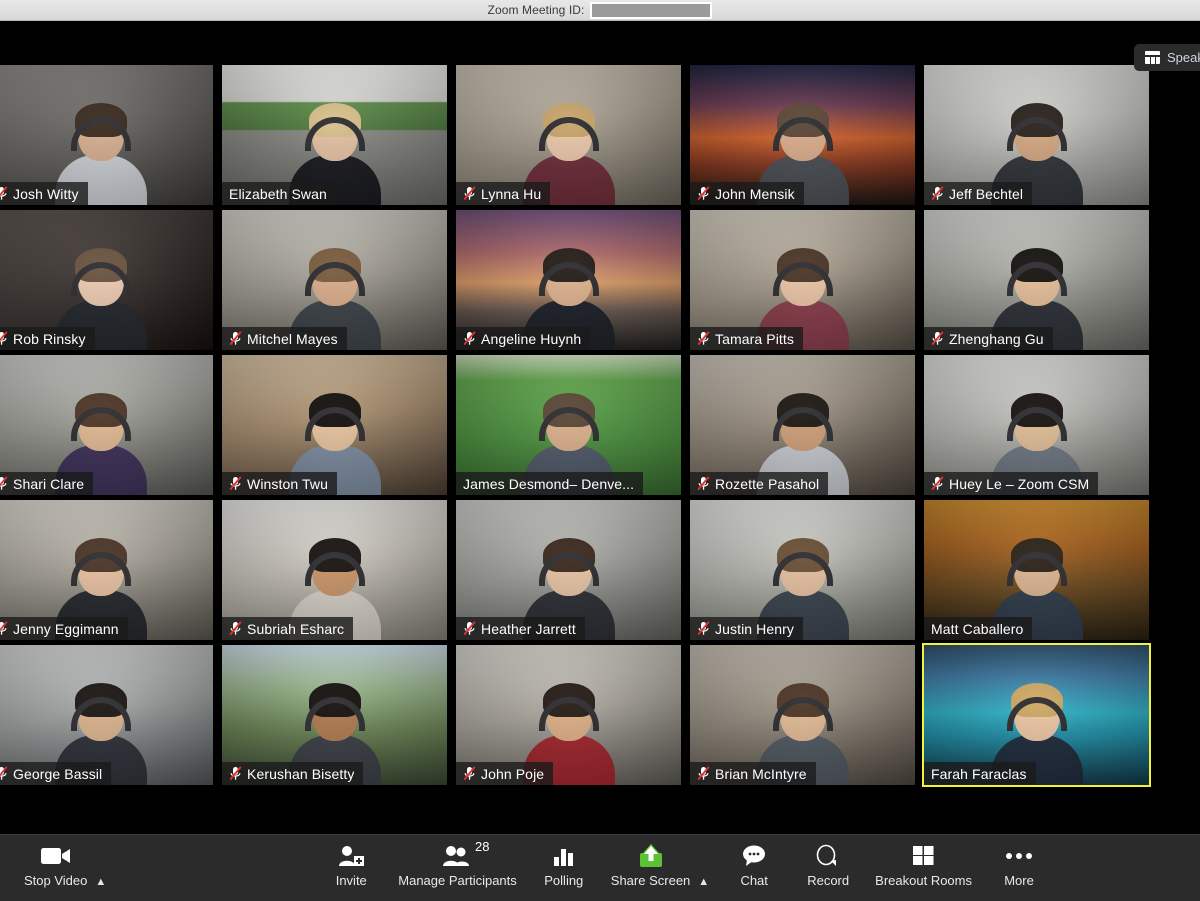 The height and width of the screenshot is (901, 1200). Describe the element at coordinates (754, 855) in the screenshot. I see `chat-bubble-icon` at that location.